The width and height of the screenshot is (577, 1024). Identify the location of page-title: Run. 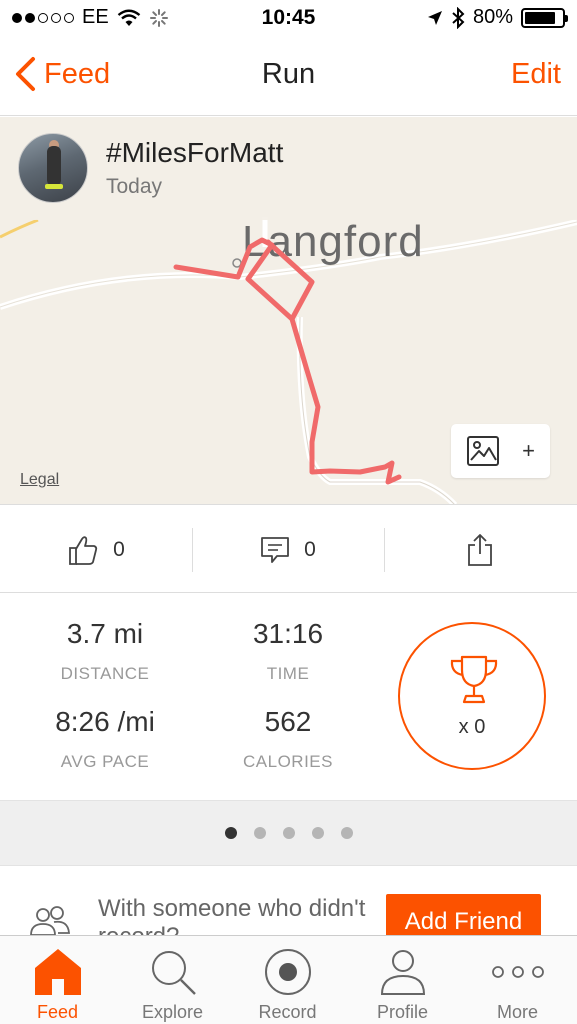
(288, 74).